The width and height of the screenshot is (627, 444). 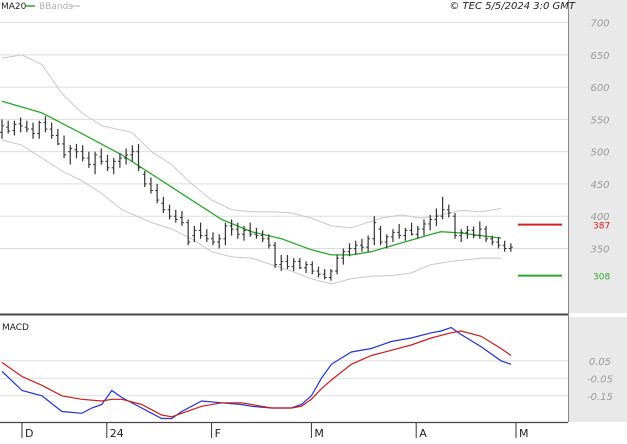 What do you see at coordinates (512, 6) in the screenshot?
I see `source-timestamp: © TEC 5/5/2024 3:0 GMT` at bounding box center [512, 6].